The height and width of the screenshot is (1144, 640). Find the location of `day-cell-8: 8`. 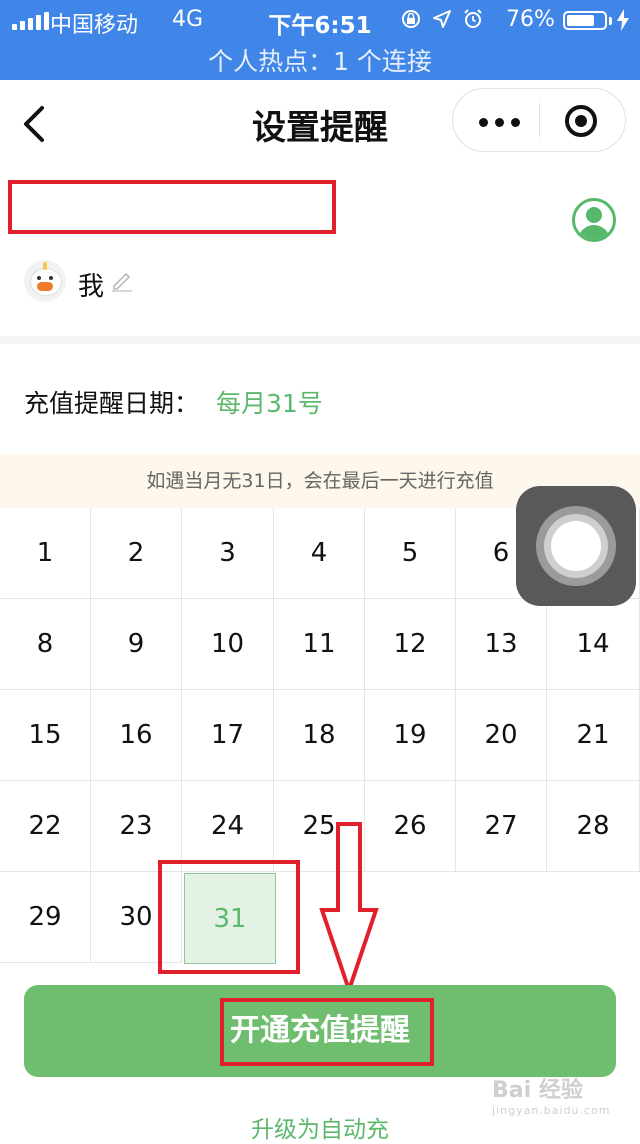

day-cell-8: 8 is located at coordinates (45, 644).